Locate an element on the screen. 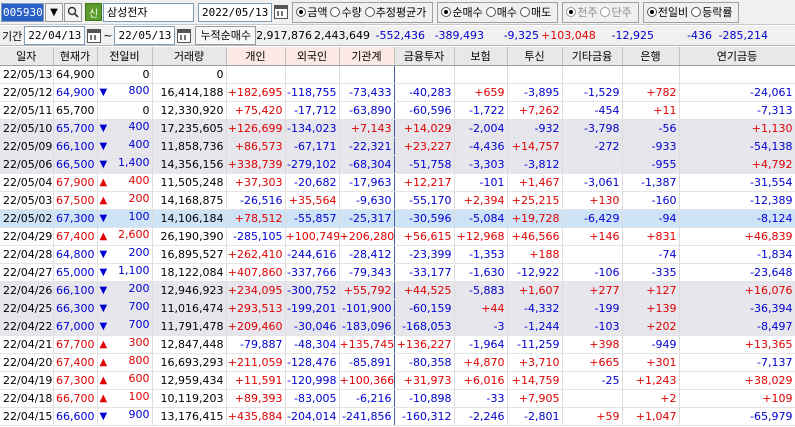 The width and height of the screenshot is (795, 427). table-cell: +75,420 is located at coordinates (256, 110).